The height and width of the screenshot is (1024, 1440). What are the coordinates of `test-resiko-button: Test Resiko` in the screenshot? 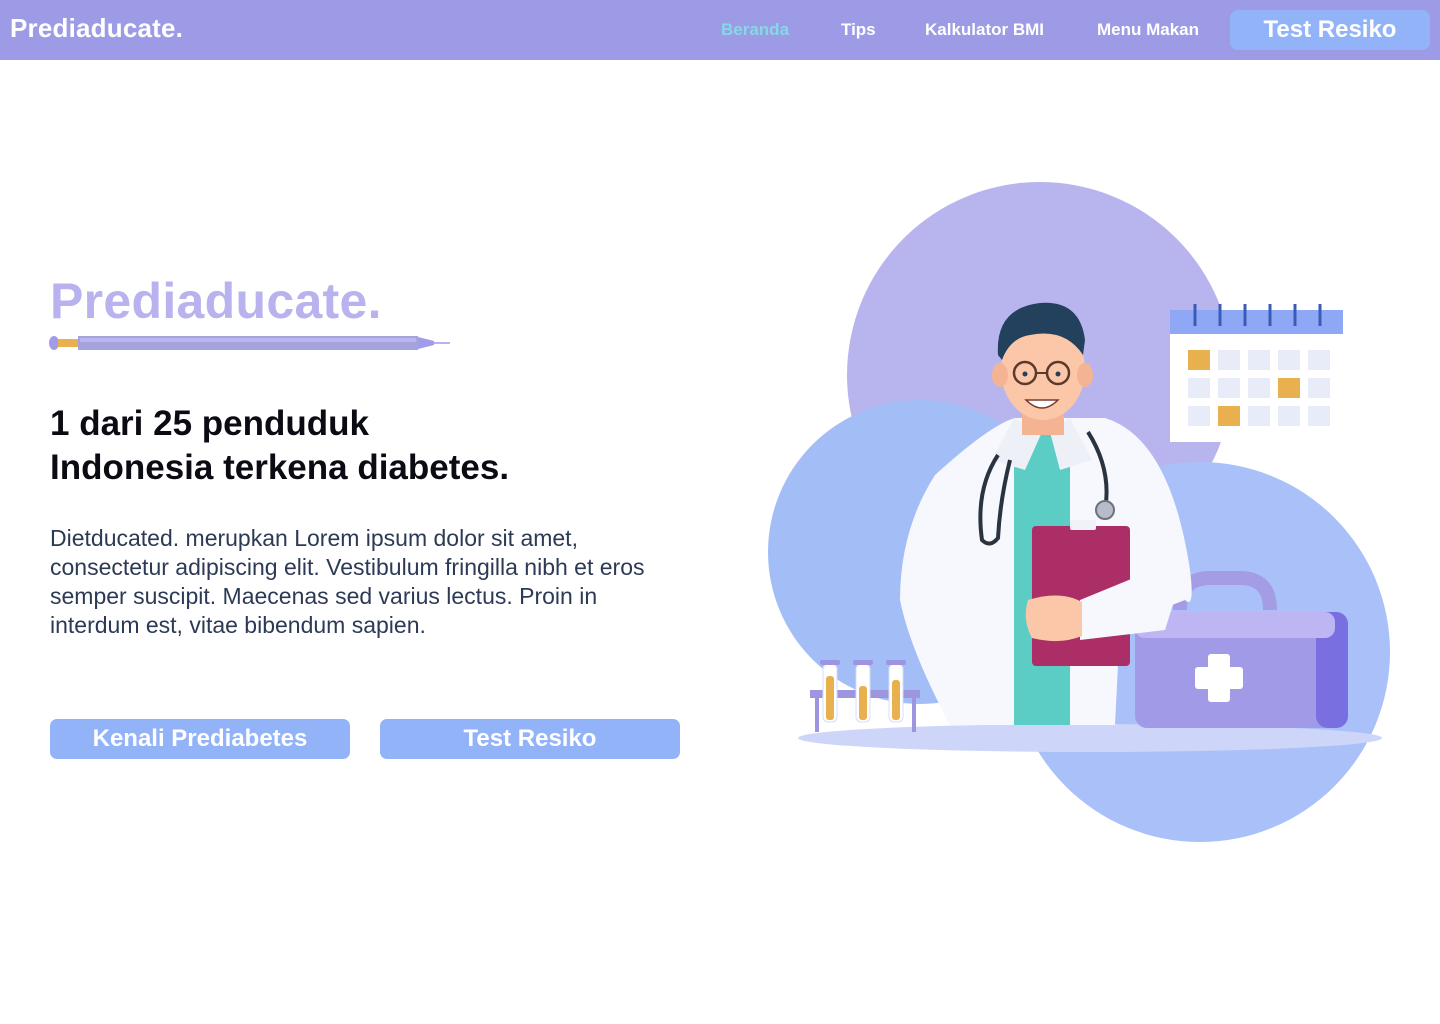 It's located at (530, 739).